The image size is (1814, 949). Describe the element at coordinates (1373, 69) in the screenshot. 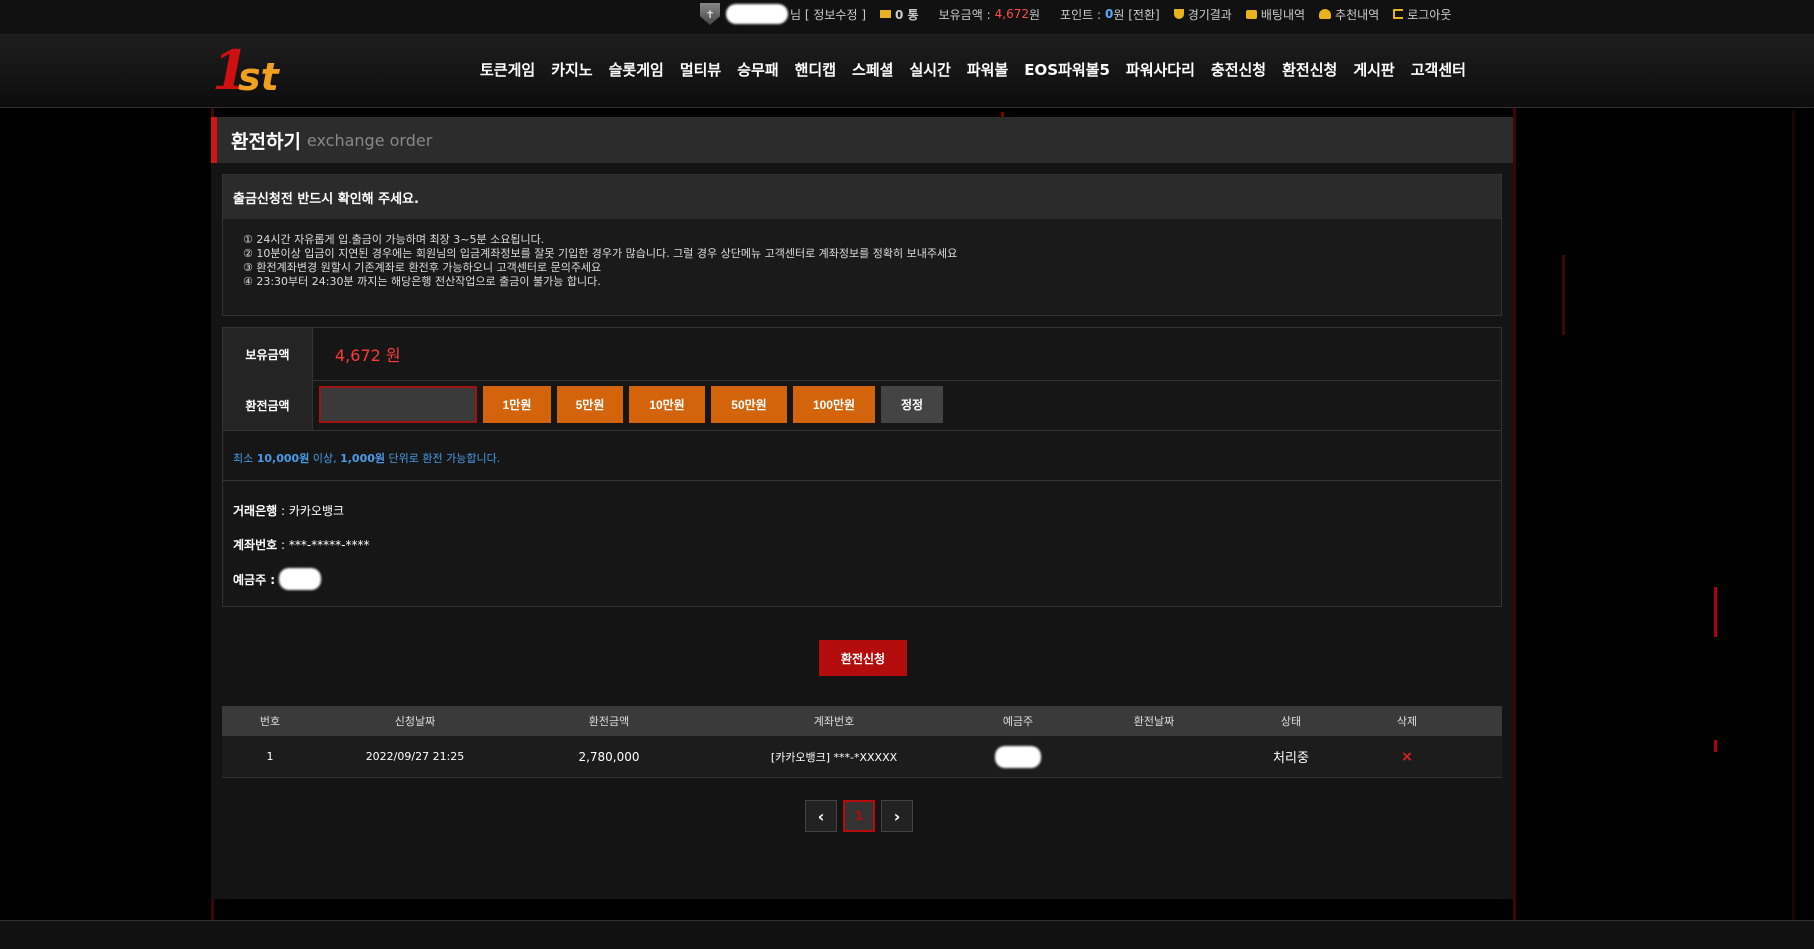

I see `nav-board: 게시판` at that location.